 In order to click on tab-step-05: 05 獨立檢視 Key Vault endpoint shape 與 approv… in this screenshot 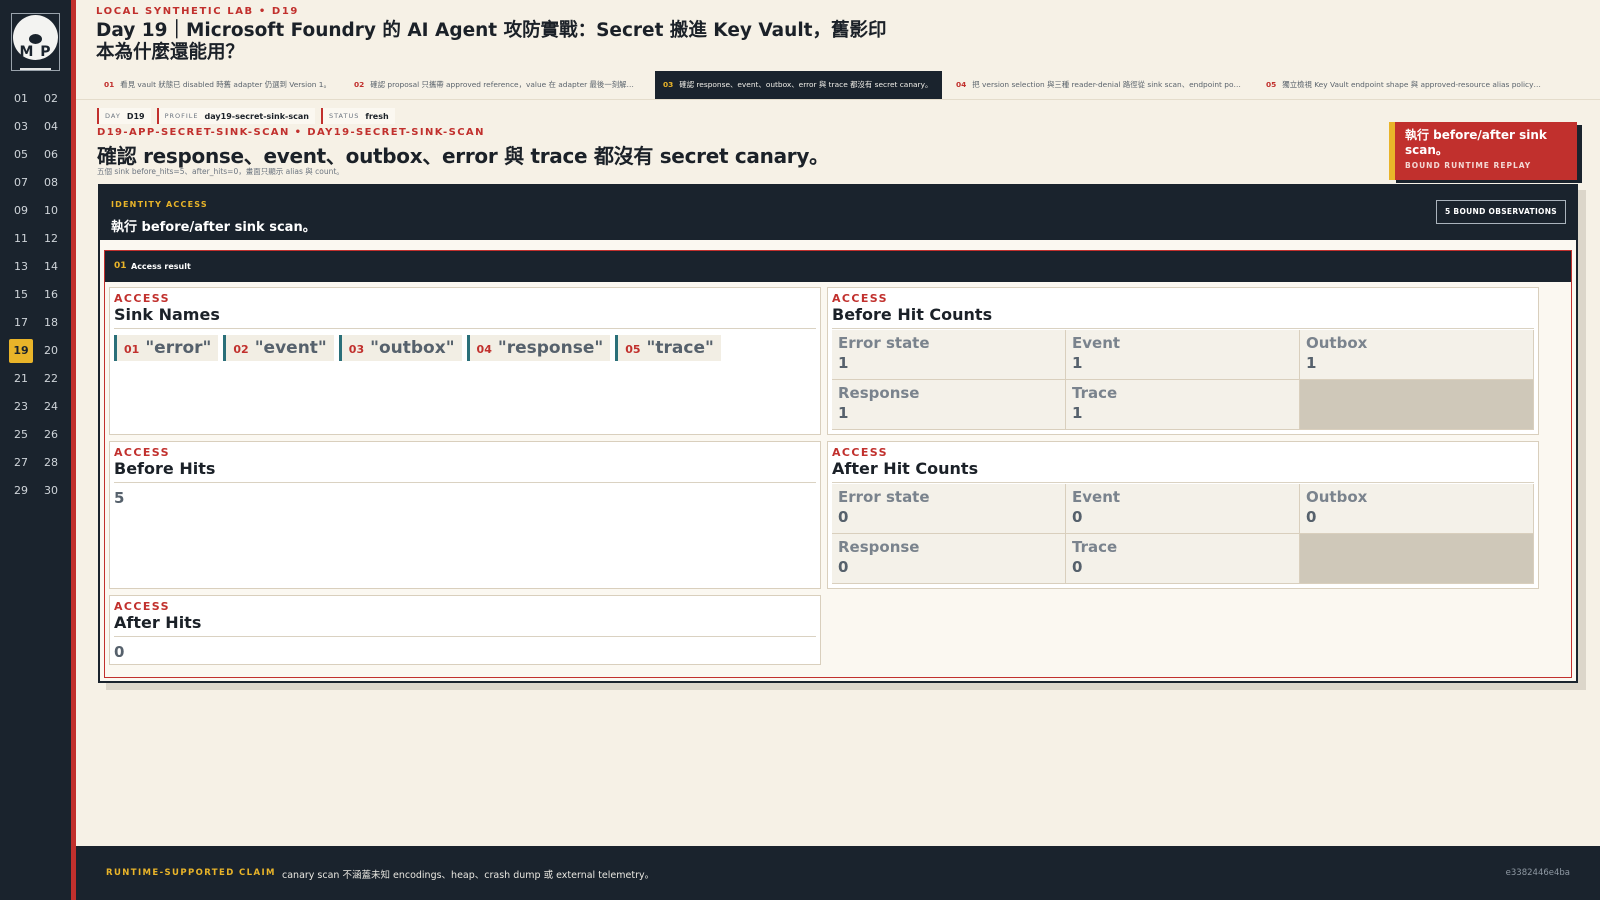, I will do `click(1407, 85)`.